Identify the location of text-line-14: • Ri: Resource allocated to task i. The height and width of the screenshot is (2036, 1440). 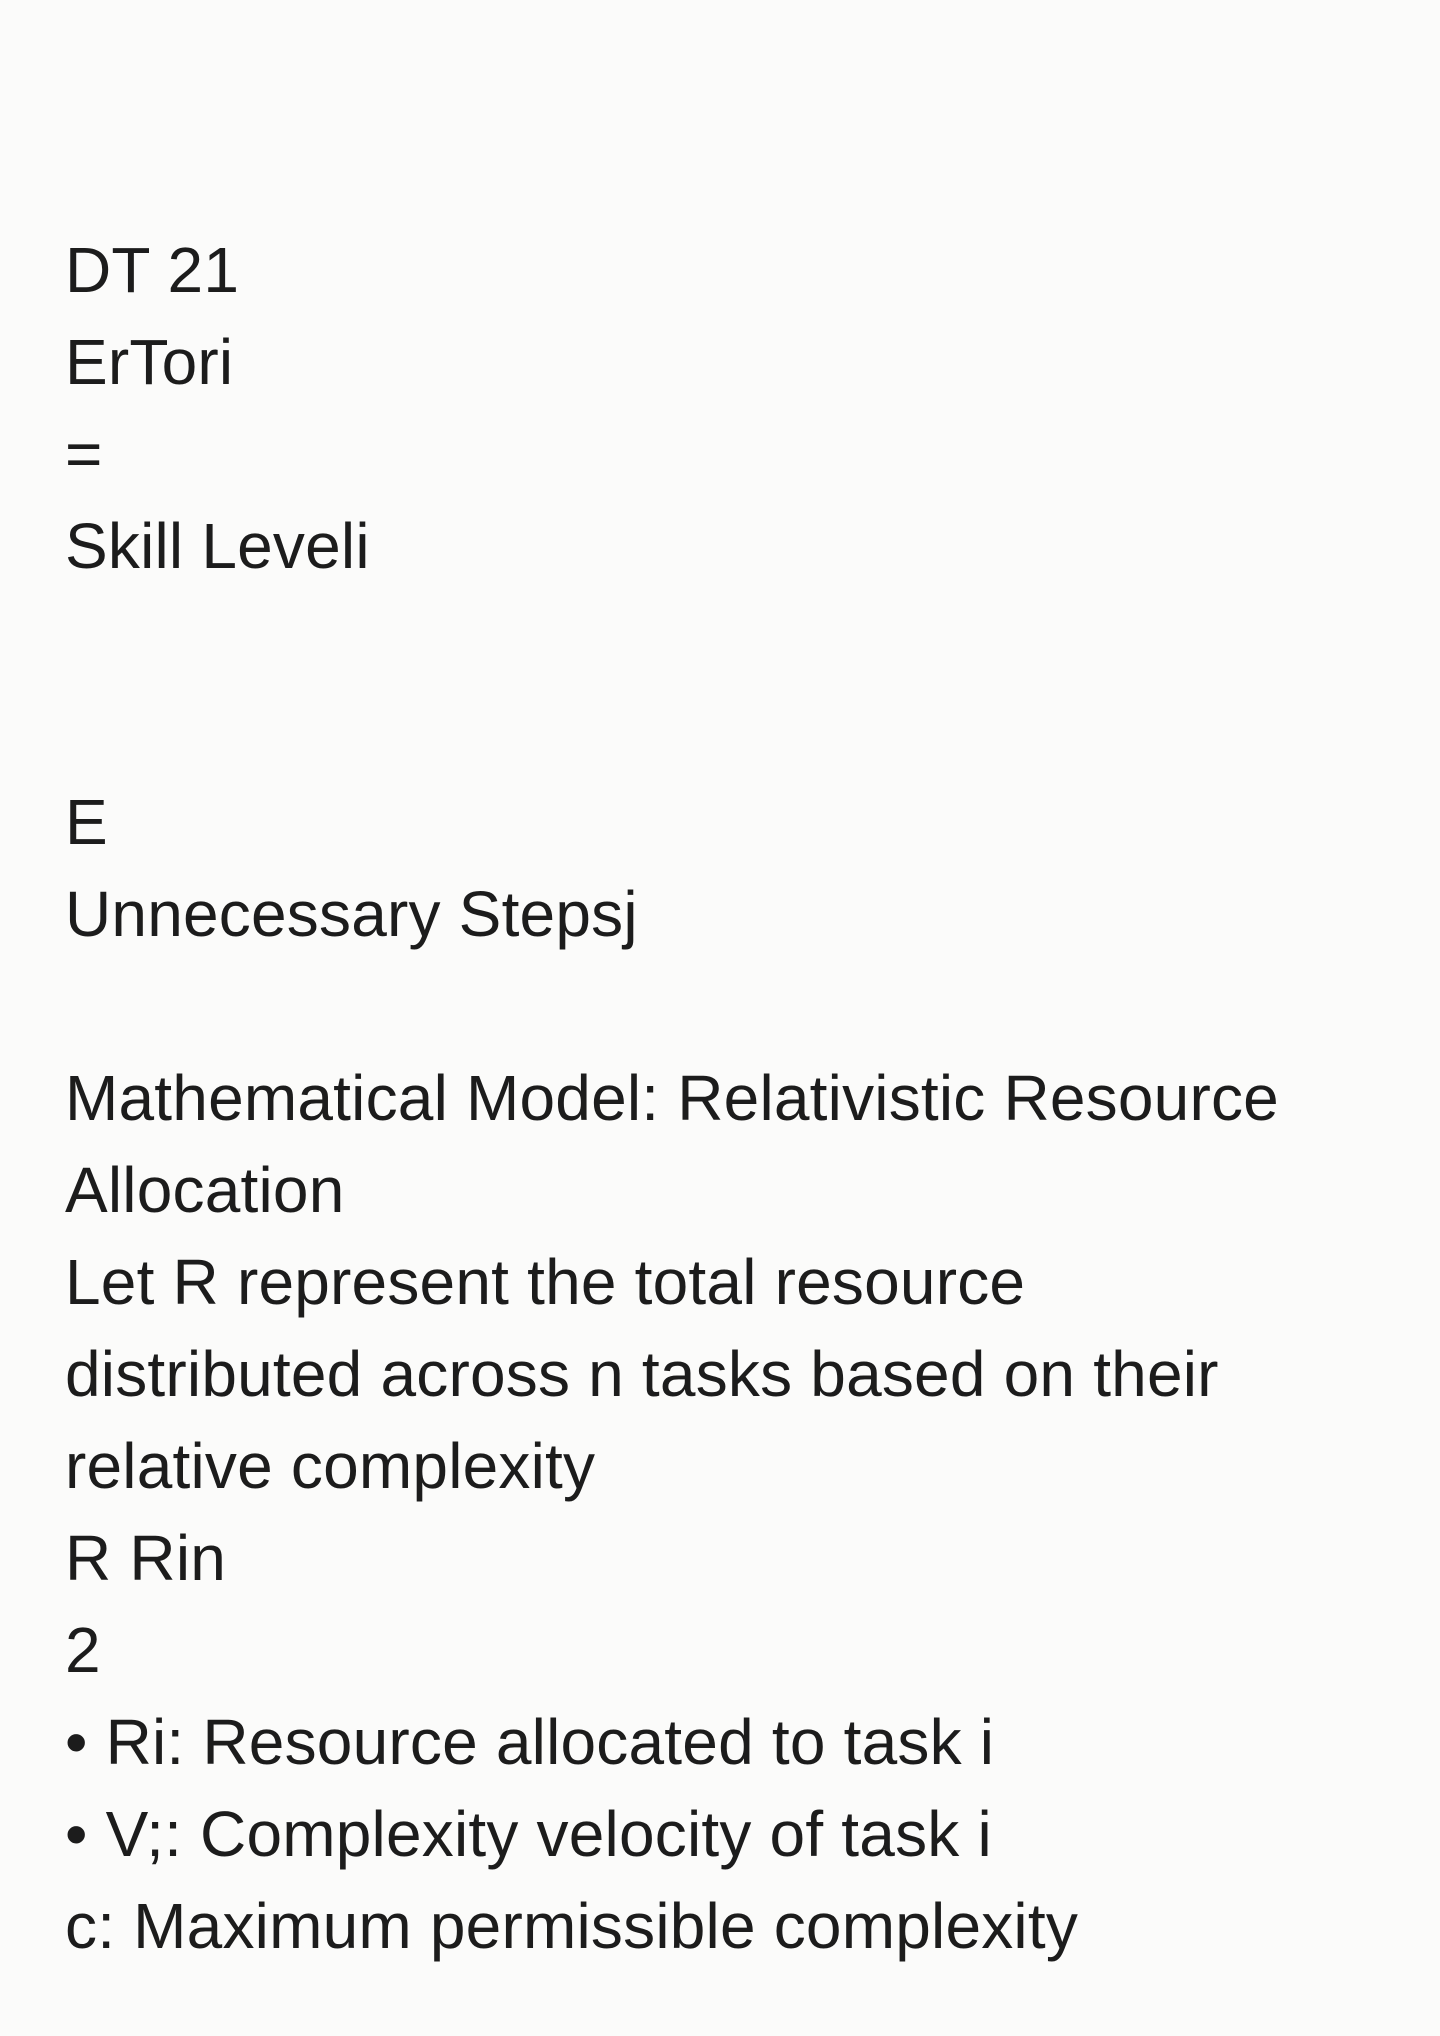
(530, 1742).